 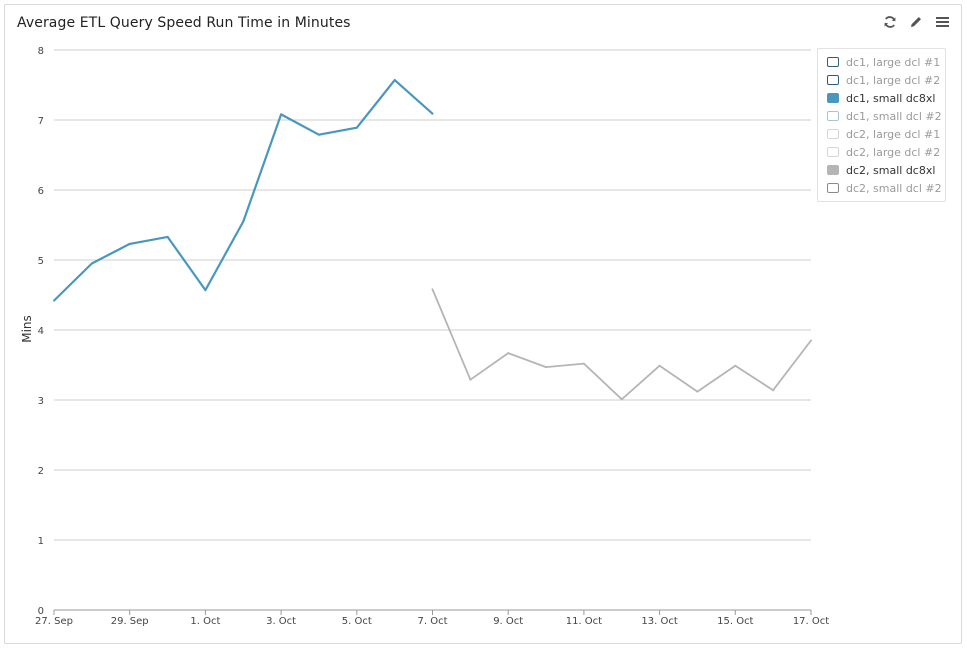 I want to click on y-tick-label: 5, so click(x=41, y=261).